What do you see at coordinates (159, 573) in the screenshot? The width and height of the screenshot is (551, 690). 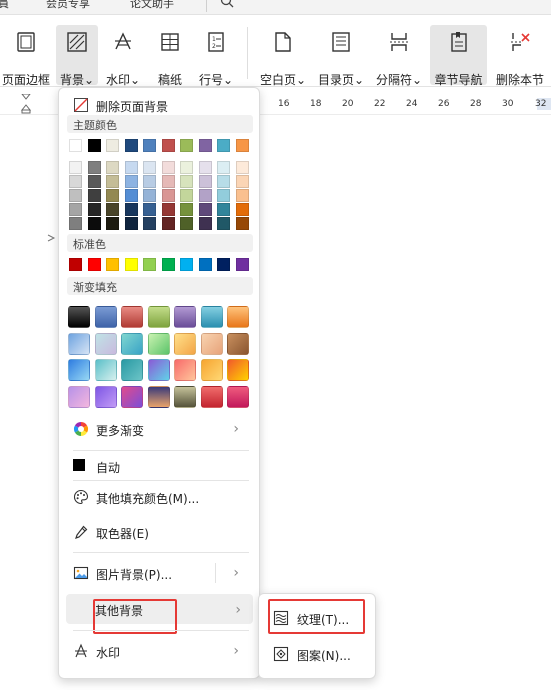 I see `picture-background-item: 图片背景(P)... ›` at bounding box center [159, 573].